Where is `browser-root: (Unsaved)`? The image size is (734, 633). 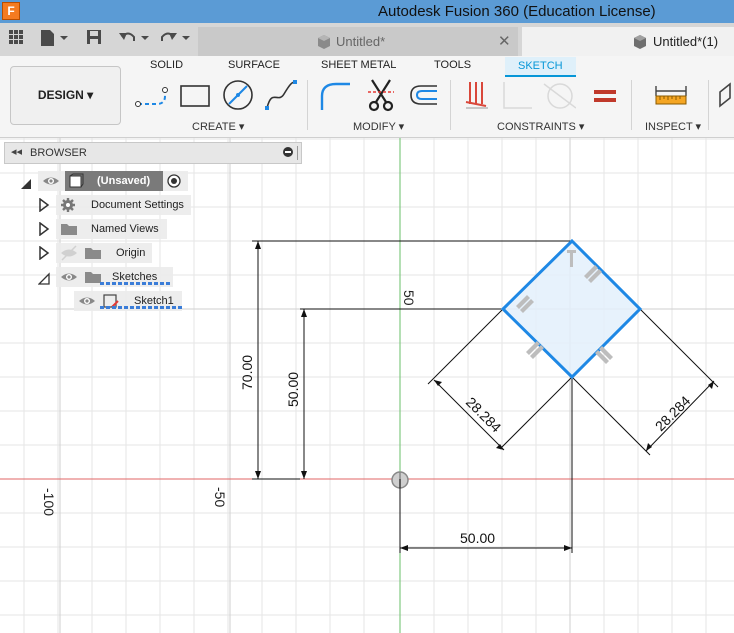 browser-root: (Unsaved) is located at coordinates (113, 181).